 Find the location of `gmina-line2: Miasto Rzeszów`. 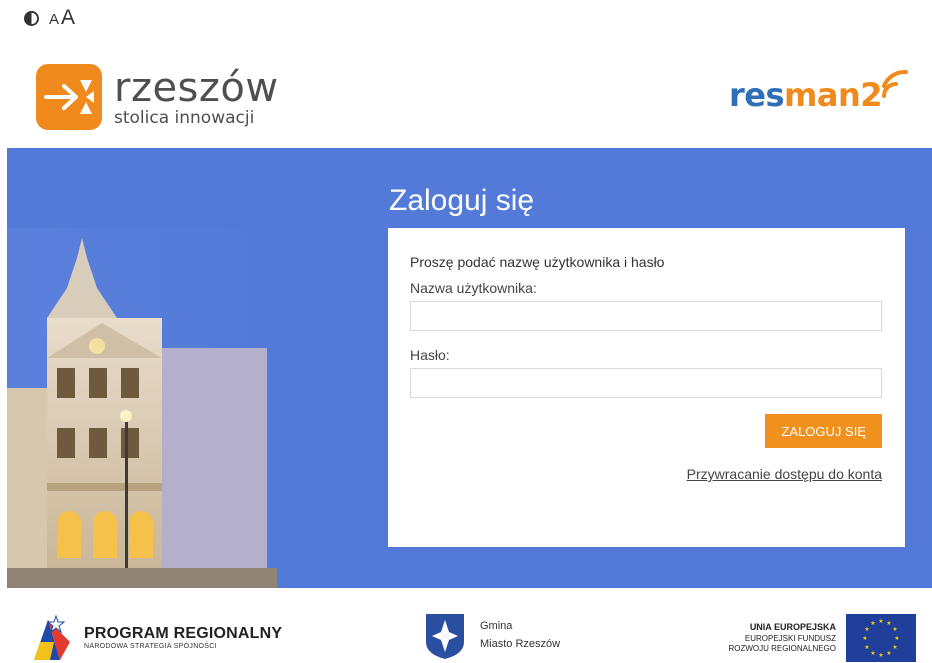

gmina-line2: Miasto Rzeszów is located at coordinates (520, 644).